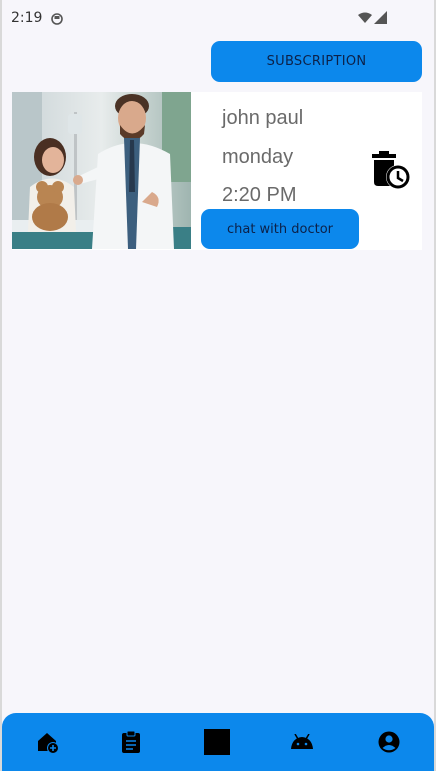  What do you see at coordinates (391, 171) in the screenshot?
I see `delete-schedule-icon` at bounding box center [391, 171].